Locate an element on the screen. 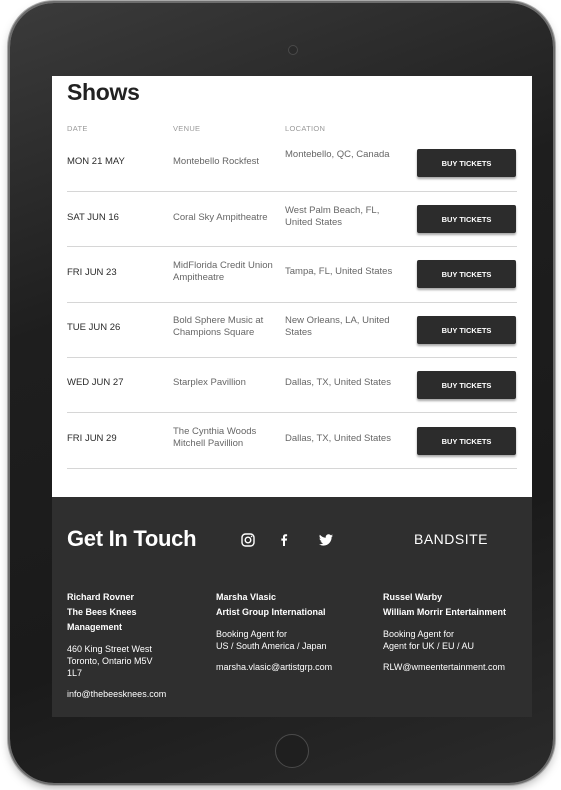  contact-company: Management is located at coordinates (95, 627).